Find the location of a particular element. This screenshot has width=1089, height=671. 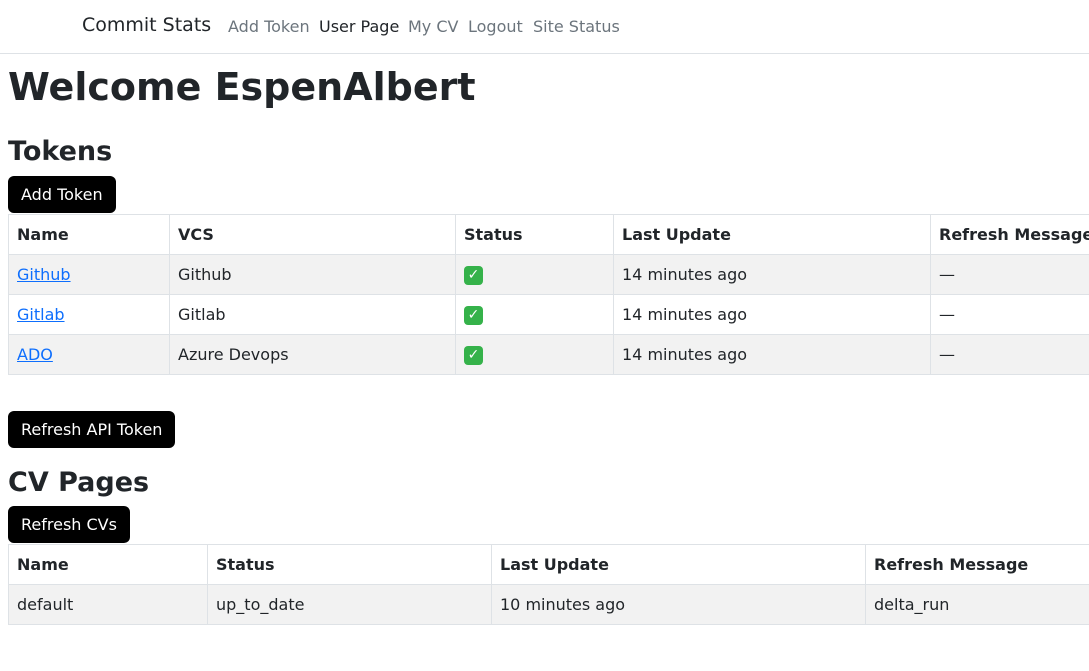

nav-site-status: Site Status is located at coordinates (576, 26).